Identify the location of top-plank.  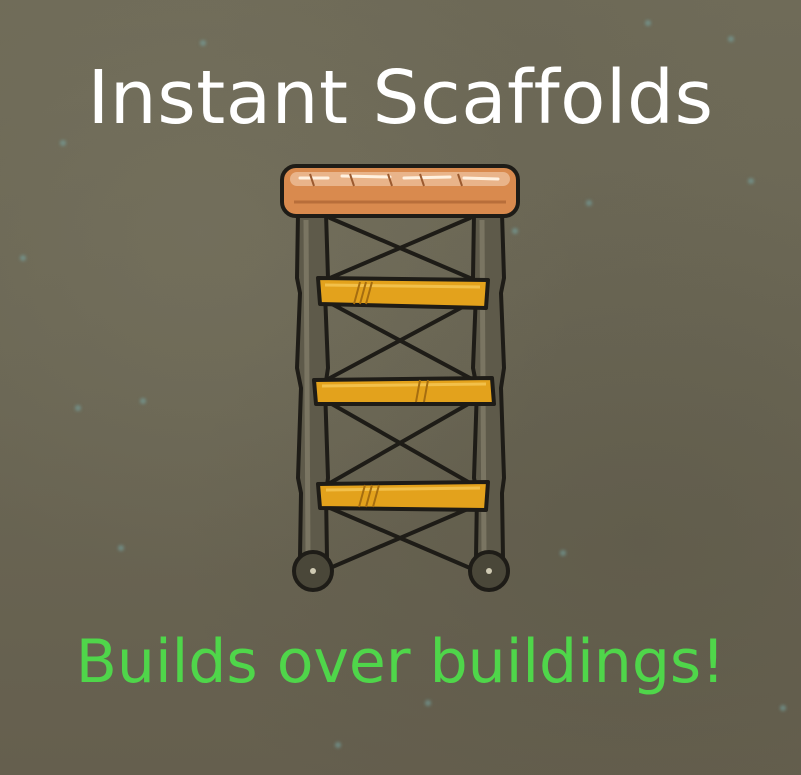
(400, 191).